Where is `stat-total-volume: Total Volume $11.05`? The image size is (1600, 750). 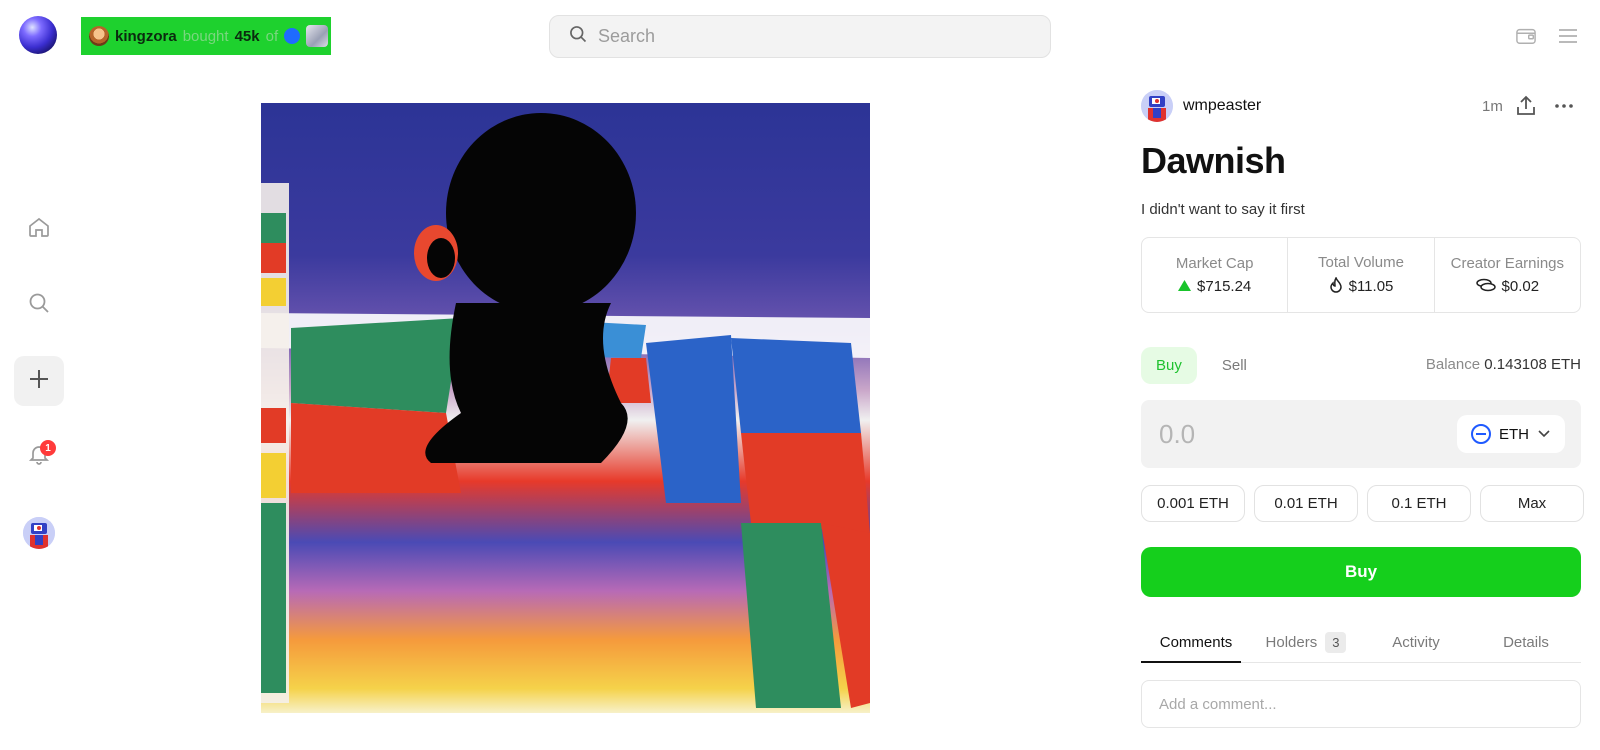 stat-total-volume: Total Volume $11.05 is located at coordinates (1361, 275).